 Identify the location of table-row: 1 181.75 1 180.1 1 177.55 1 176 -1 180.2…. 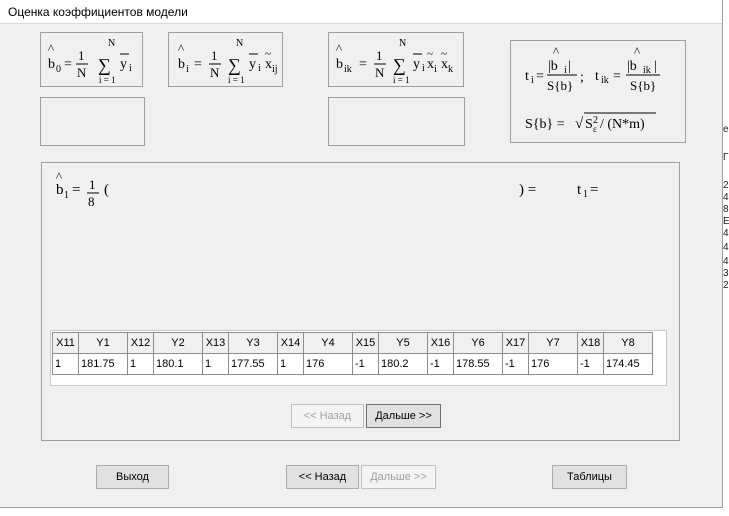
(352, 364).